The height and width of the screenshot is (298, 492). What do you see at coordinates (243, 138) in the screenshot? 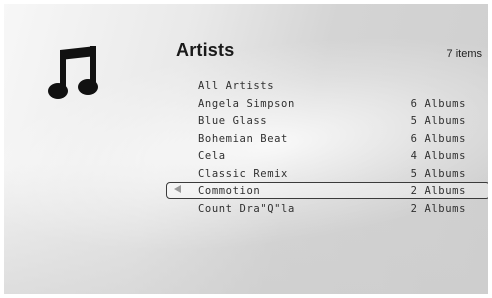
I see `artist-name: Bohemian Beat` at bounding box center [243, 138].